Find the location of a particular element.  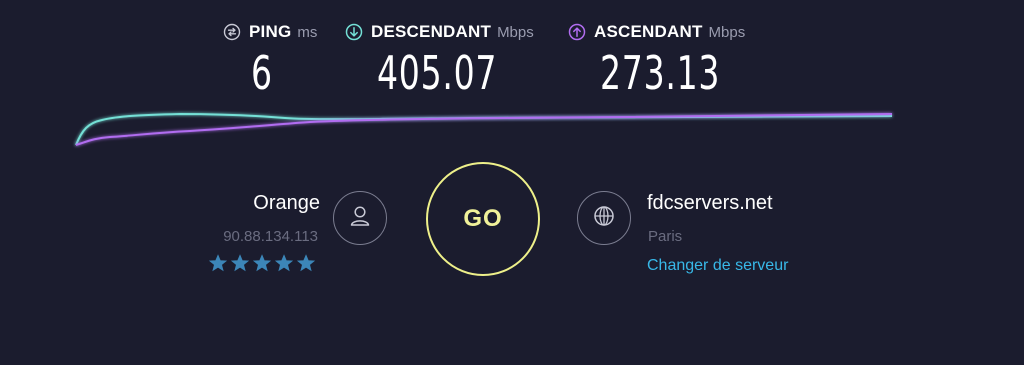

upload-header: ASCENDANT Mbps is located at coordinates (673, 32).